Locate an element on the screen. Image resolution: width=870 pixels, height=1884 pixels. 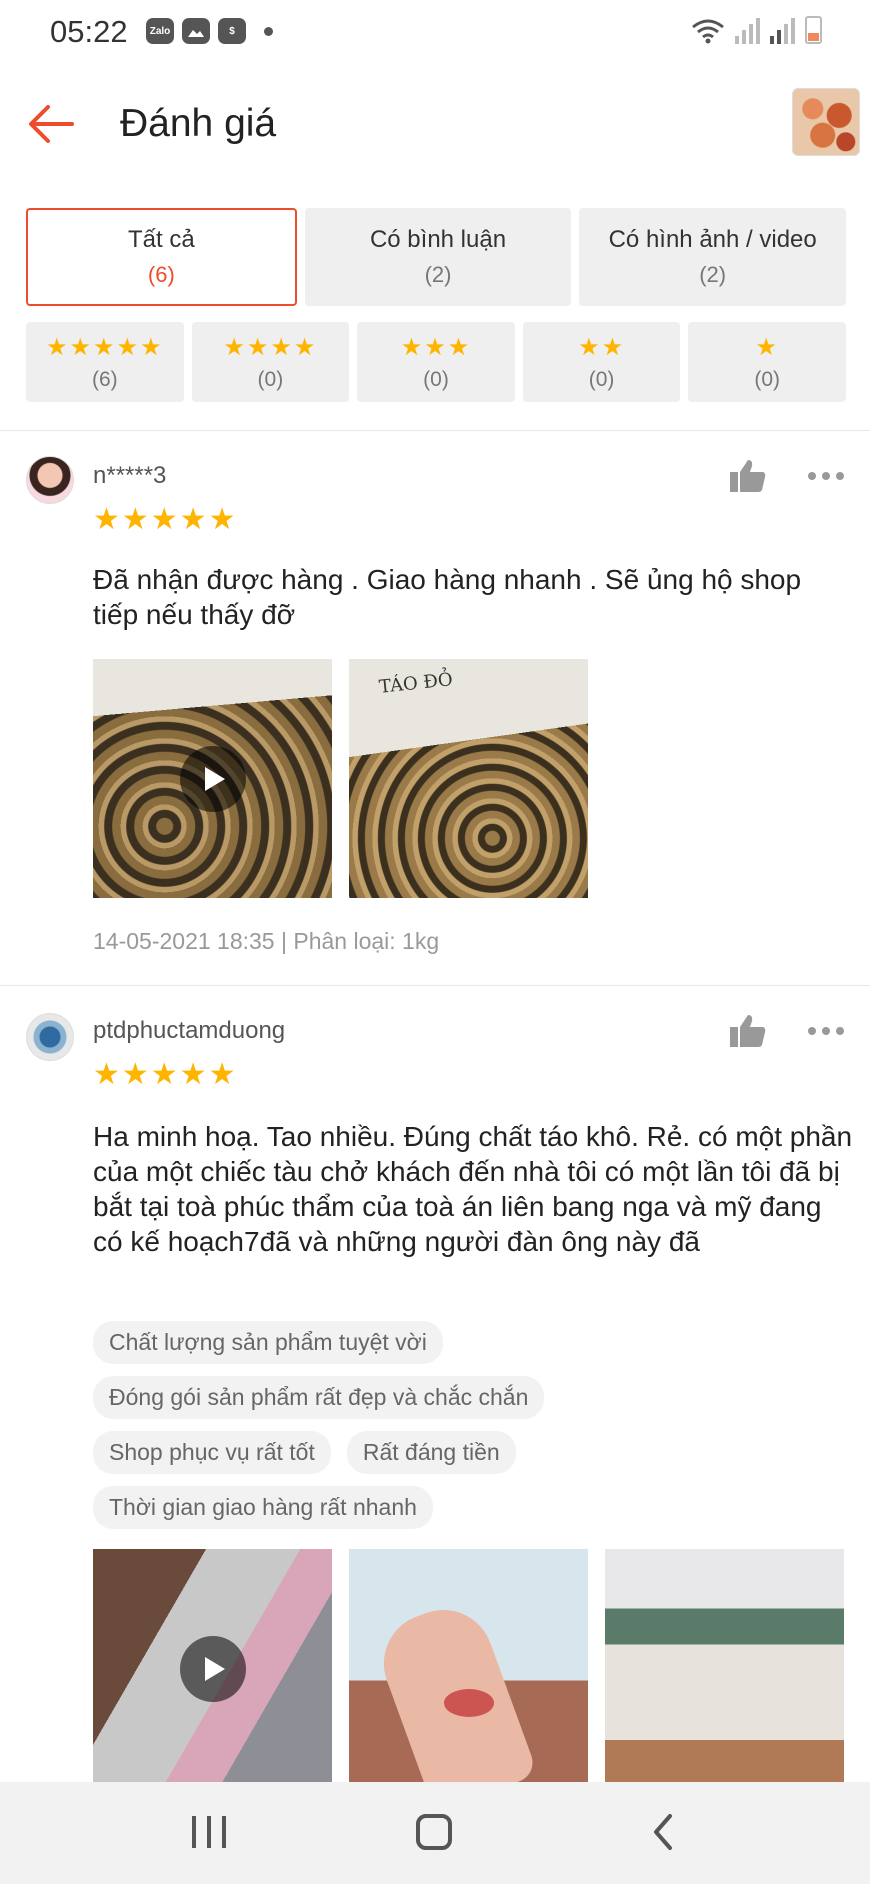
product-label-text: TÁO ĐỎ is located at coordinates (416, 683).